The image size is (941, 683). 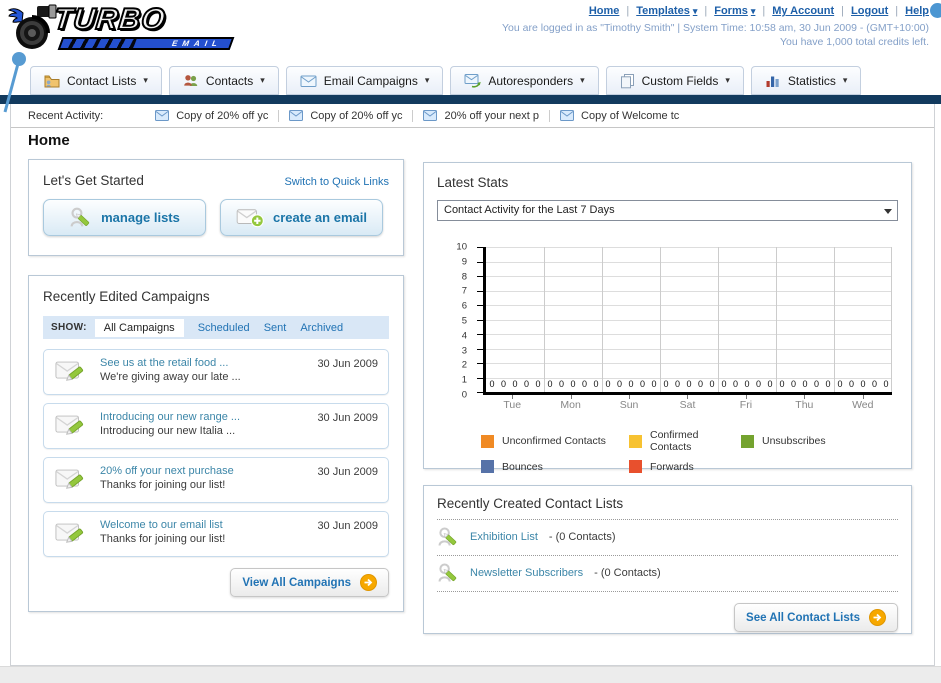 I want to click on view-all-campaigns-button: View All Campaigns, so click(x=309, y=582).